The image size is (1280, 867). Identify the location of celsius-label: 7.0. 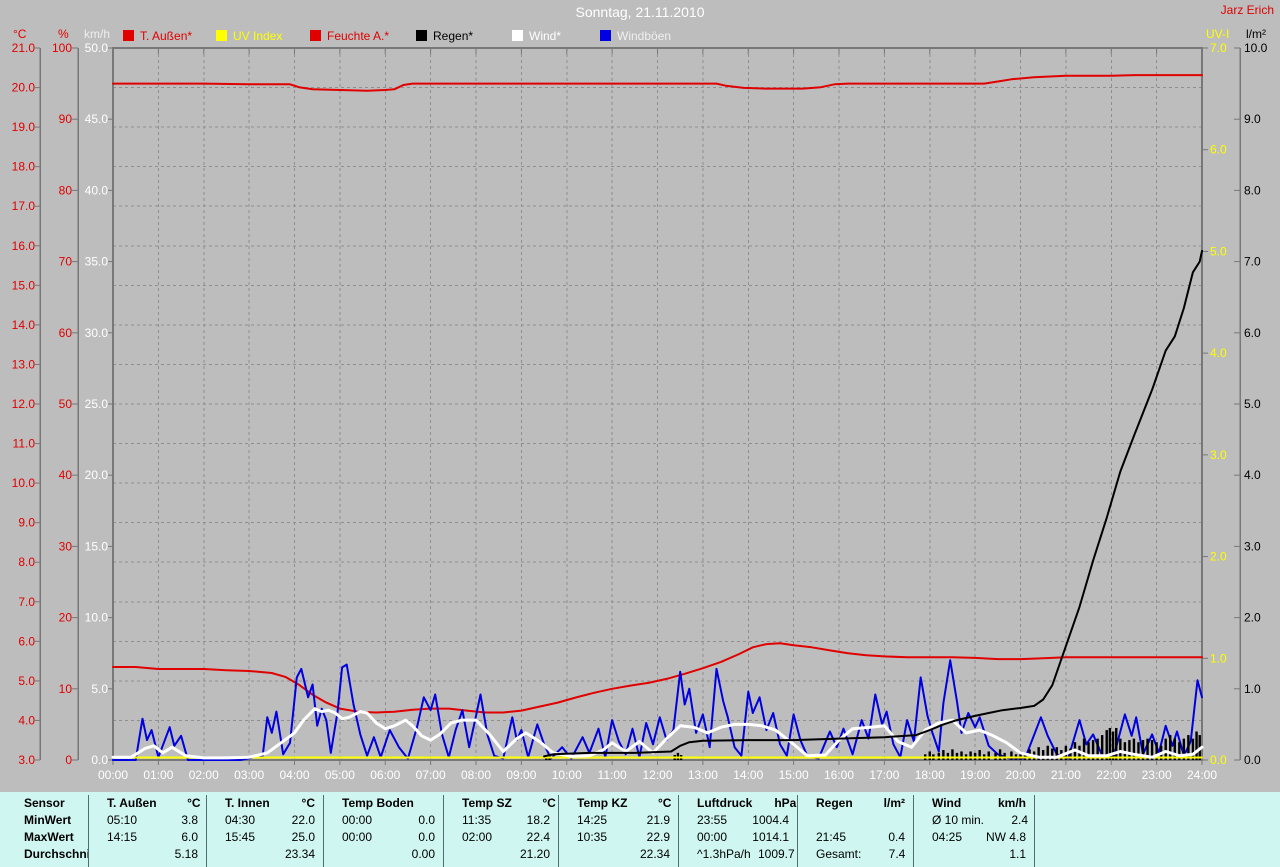
(26, 602).